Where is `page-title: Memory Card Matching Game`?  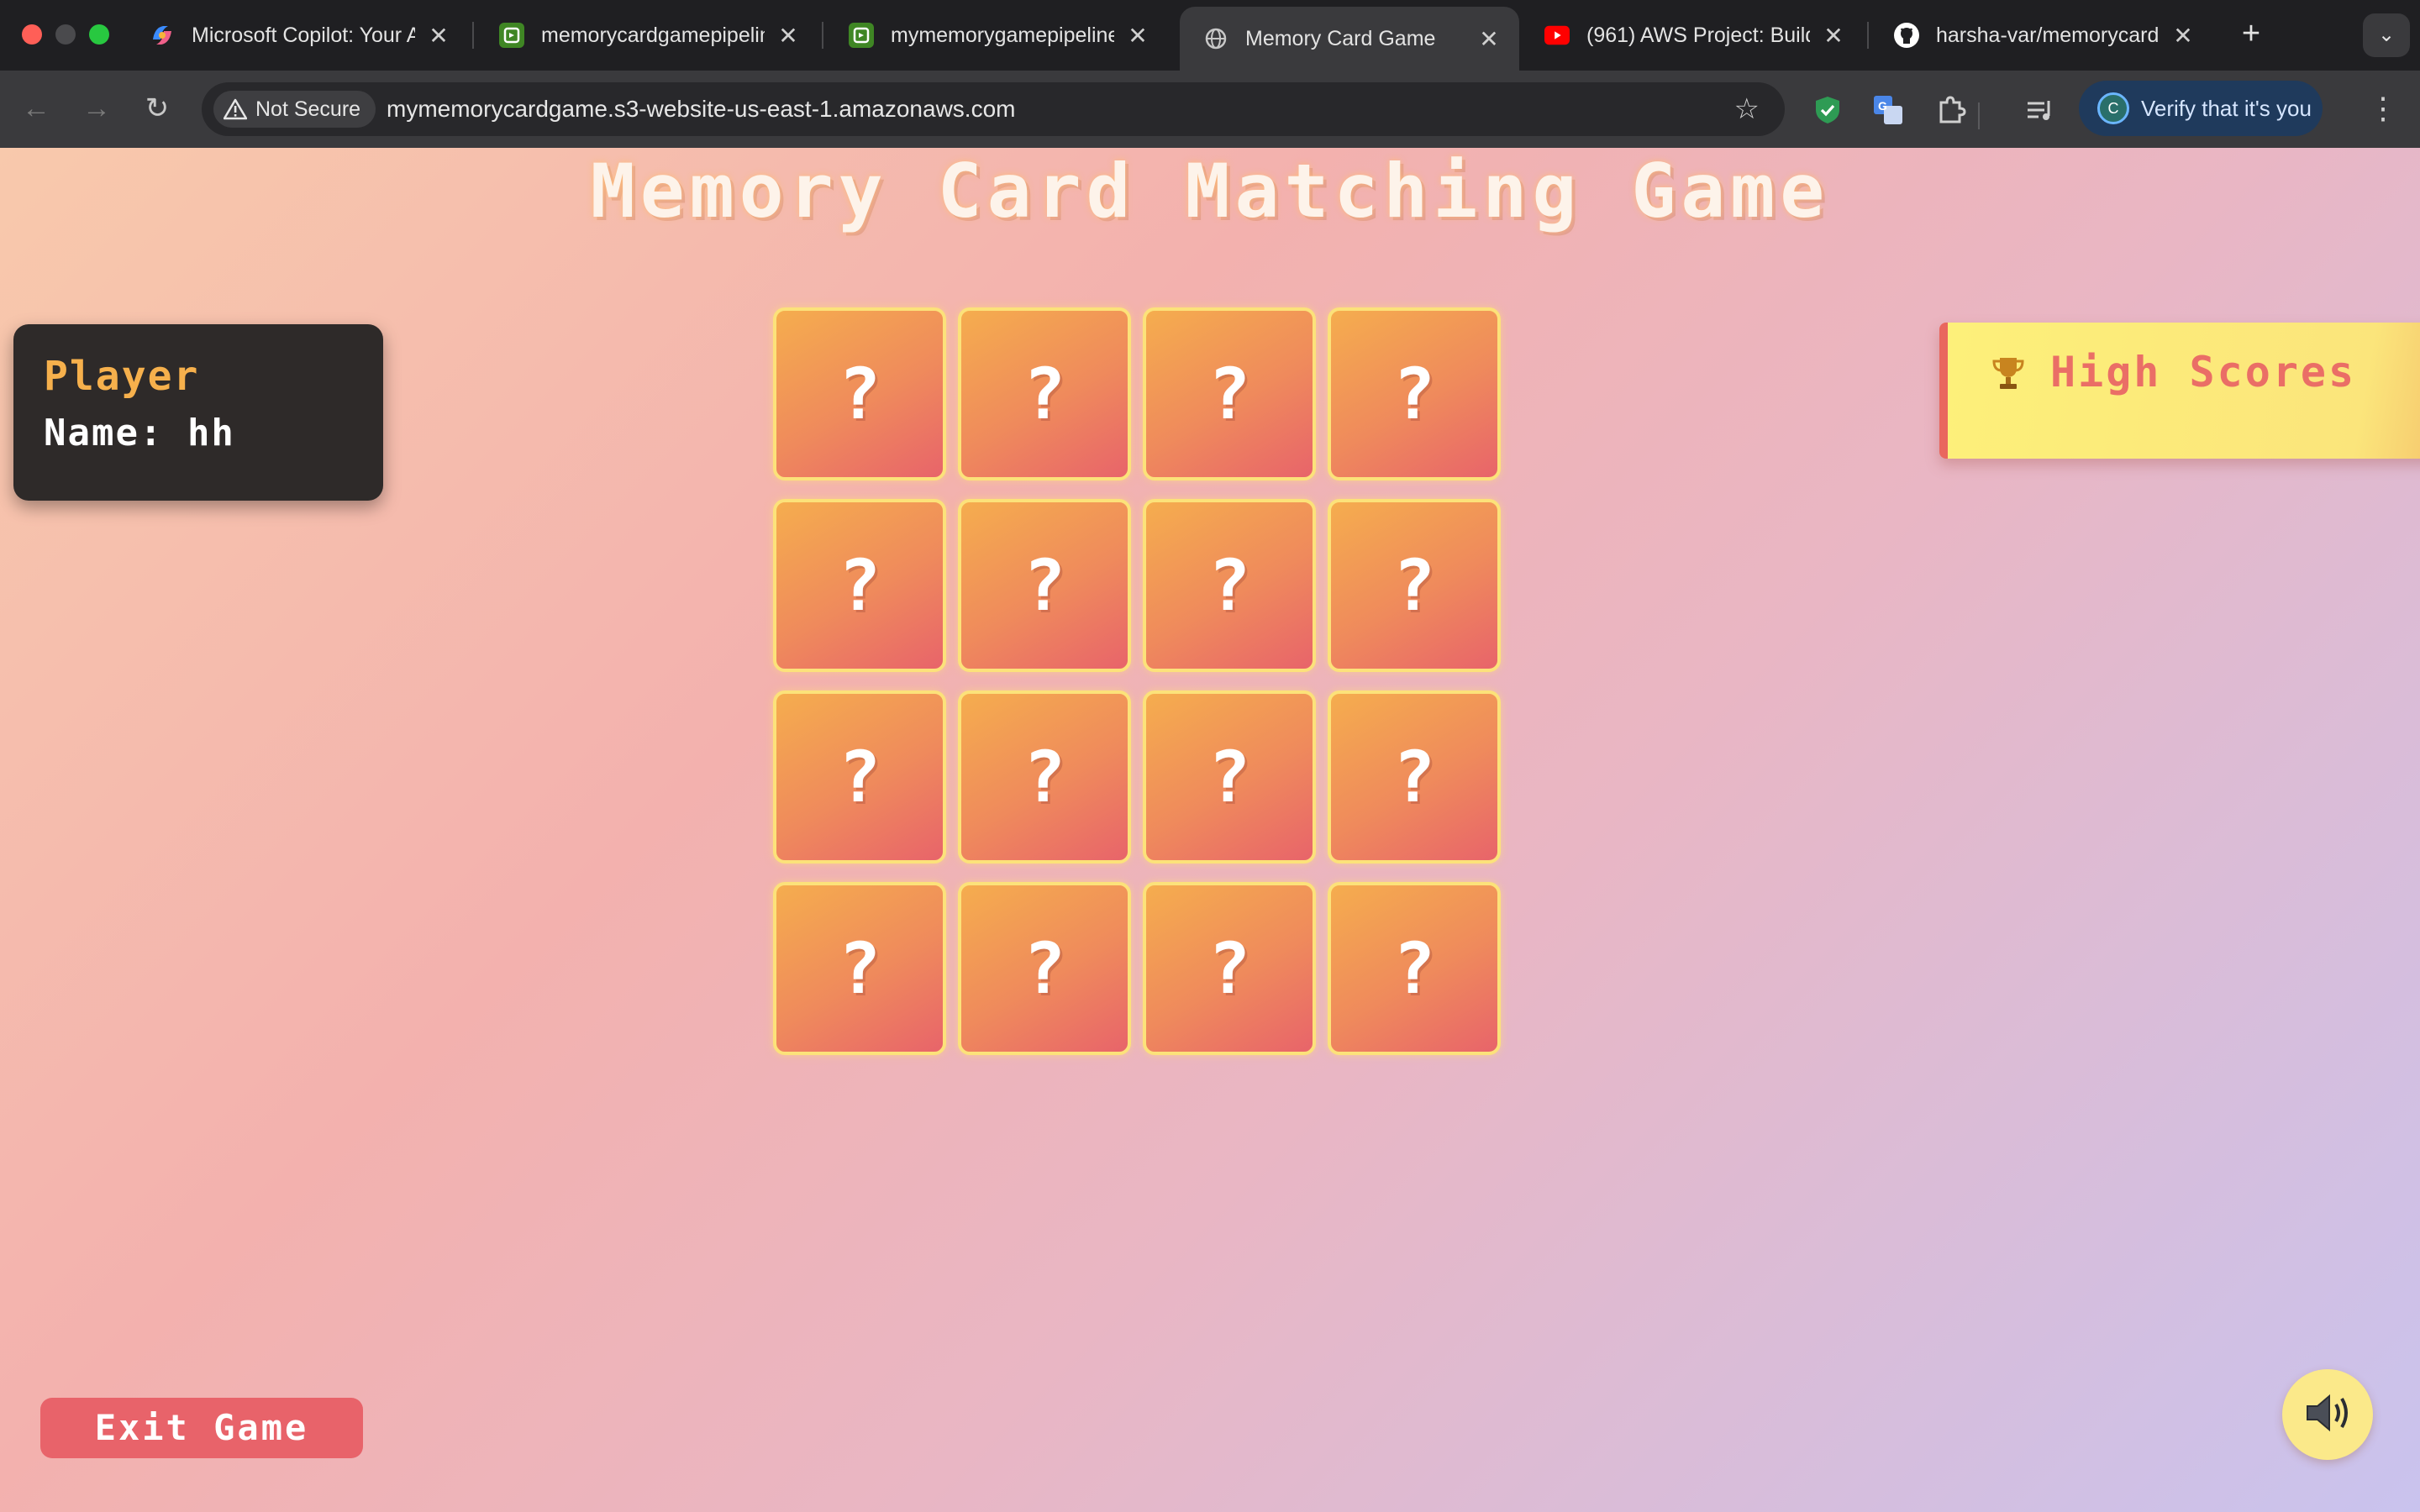
page-title: Memory Card Matching Game is located at coordinates (1210, 191).